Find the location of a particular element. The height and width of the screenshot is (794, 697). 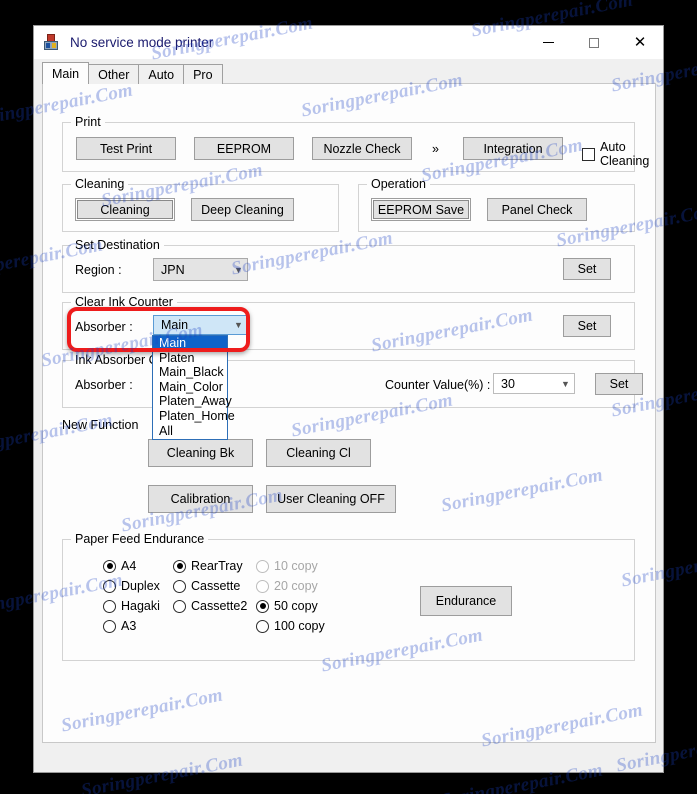

radio-paper-hagaki: Hagaki is located at coordinates (131, 606).